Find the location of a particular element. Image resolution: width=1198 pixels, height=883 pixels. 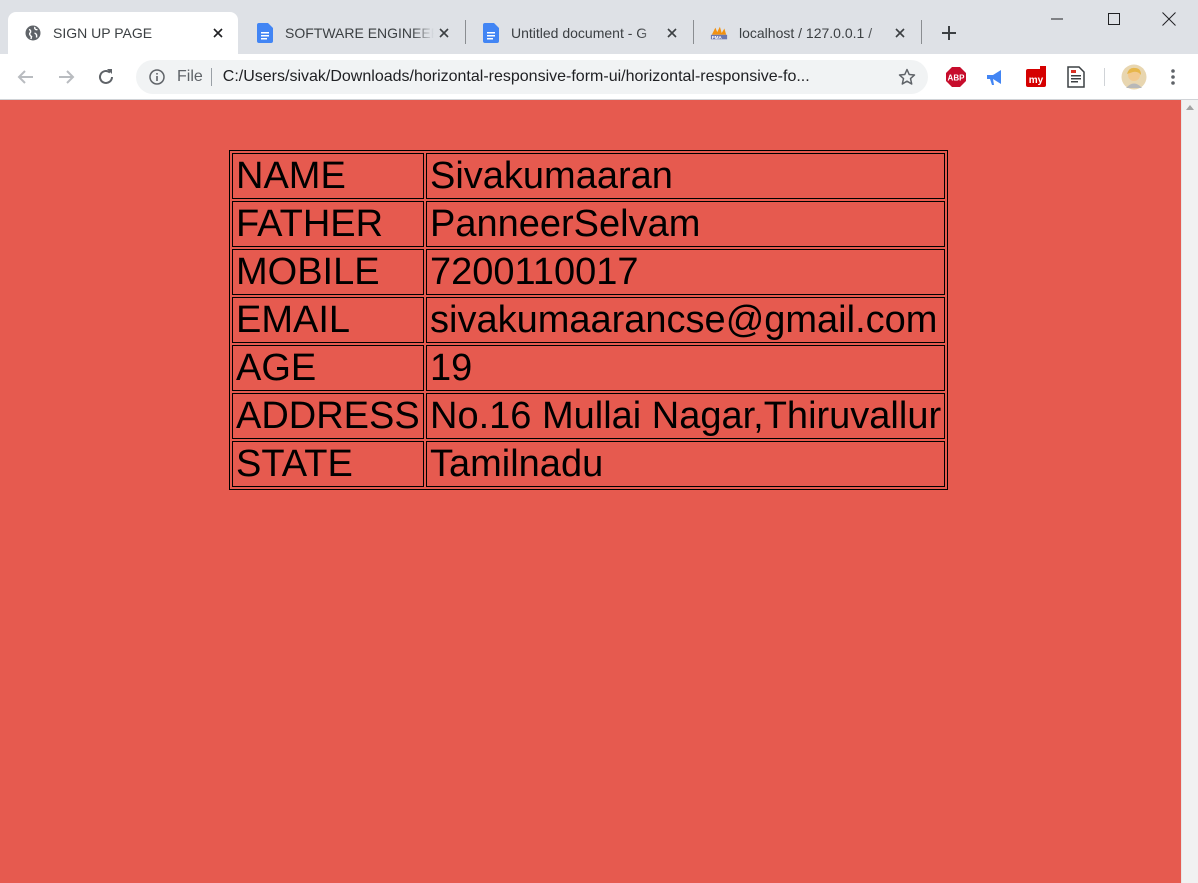

maximize-button is located at coordinates (1114, 19).